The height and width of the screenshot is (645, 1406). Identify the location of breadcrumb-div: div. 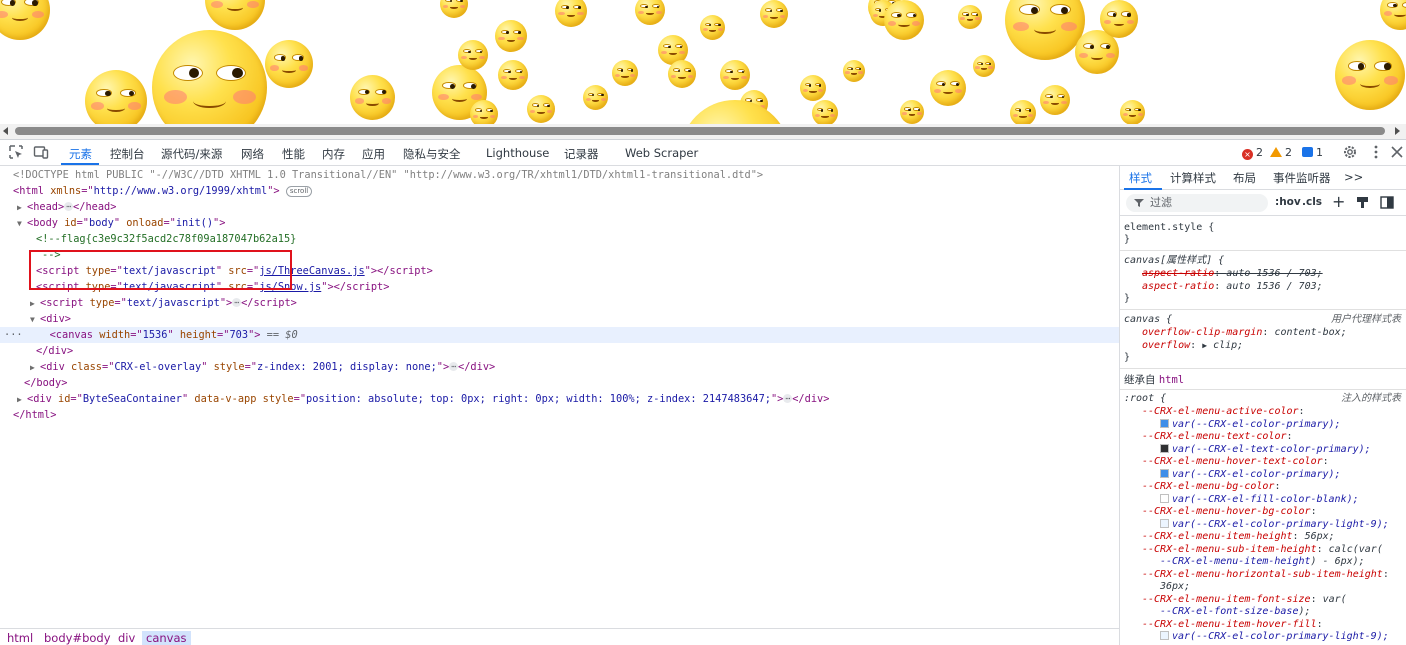
(126, 638).